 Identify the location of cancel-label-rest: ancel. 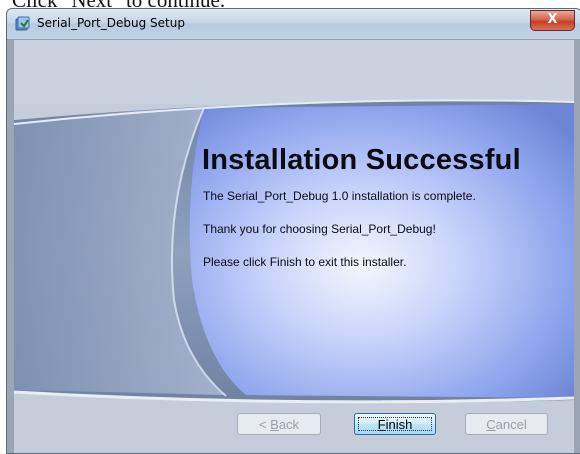
(511, 424).